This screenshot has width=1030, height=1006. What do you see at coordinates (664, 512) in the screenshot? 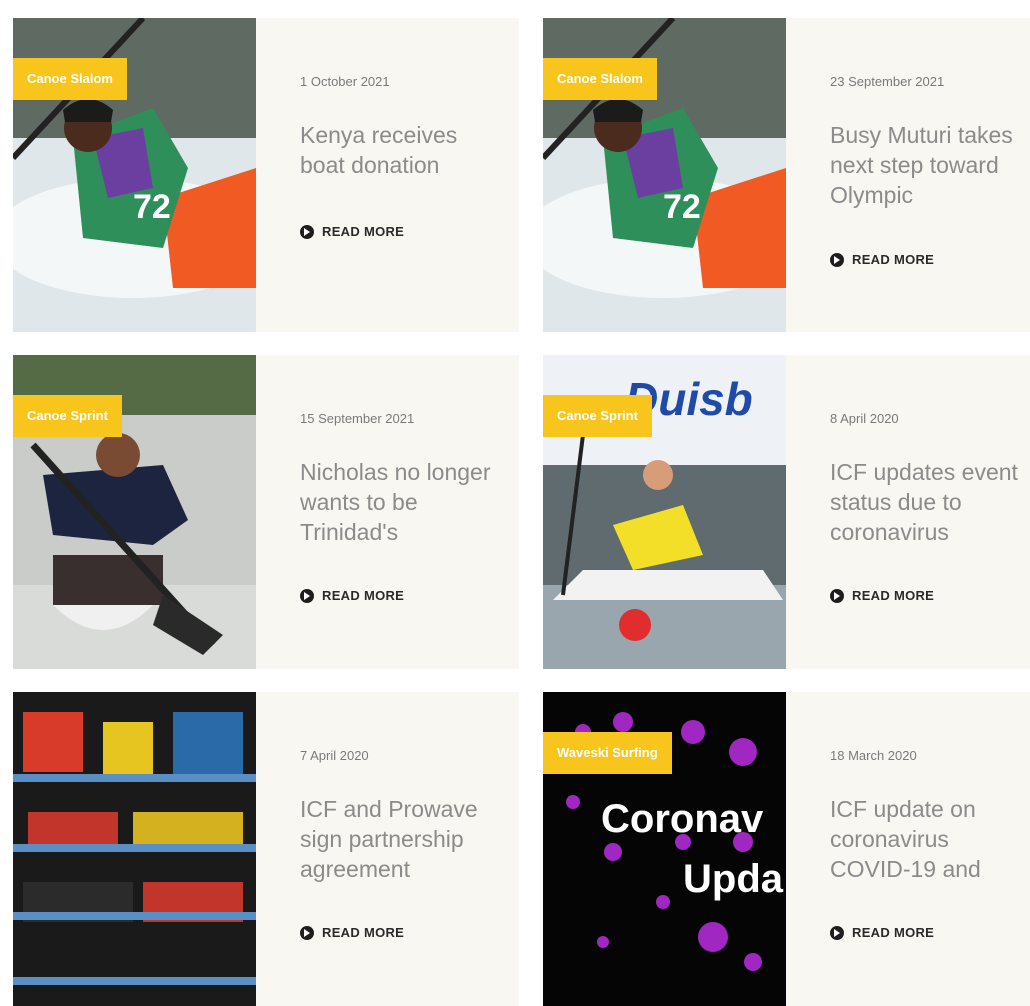
I see `article-image: Duisb Canoe Sprint` at bounding box center [664, 512].